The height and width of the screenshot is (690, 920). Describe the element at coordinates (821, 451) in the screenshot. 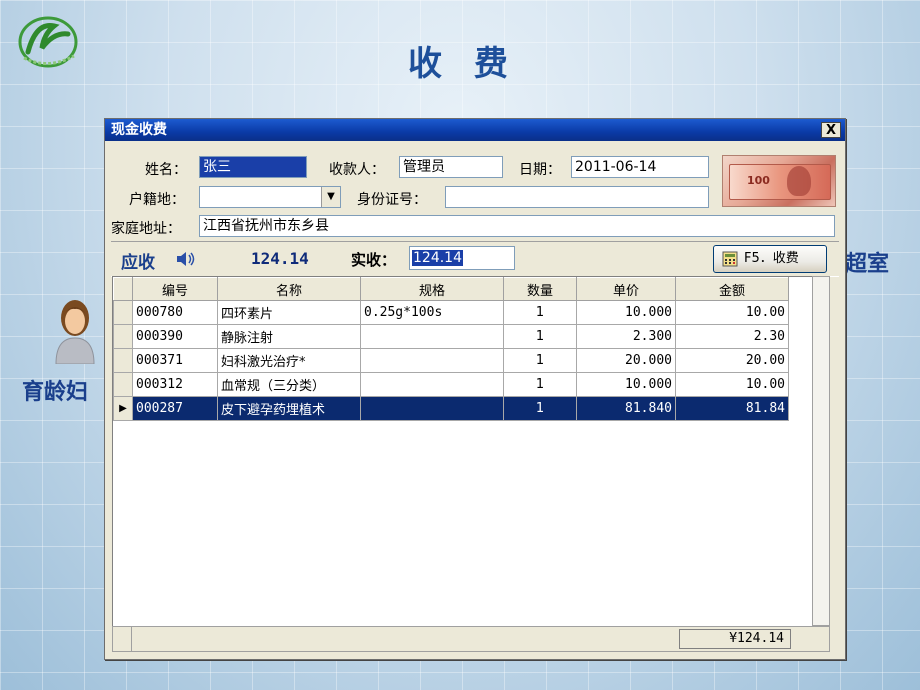

I see `vertical-scrollbar` at that location.